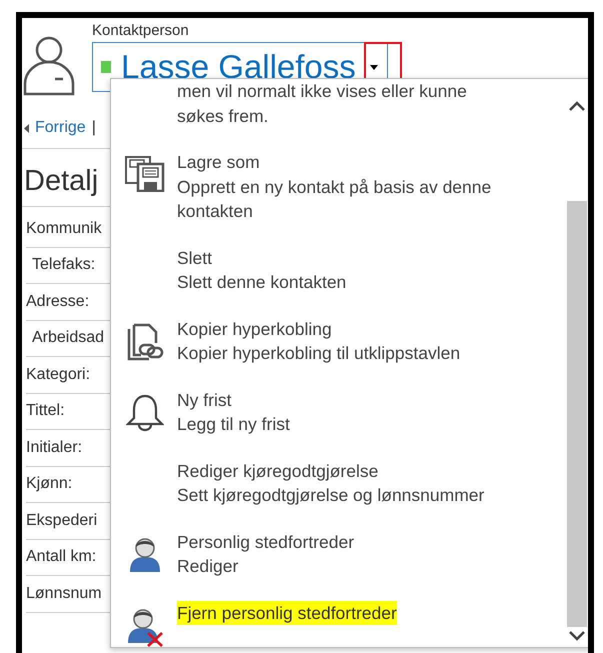 Image resolution: width=603 pixels, height=653 pixels. What do you see at coordinates (330, 495) in the screenshot?
I see `menu-item-description: Sett kjøregodtgjørelse og lønnsnummer` at bounding box center [330, 495].